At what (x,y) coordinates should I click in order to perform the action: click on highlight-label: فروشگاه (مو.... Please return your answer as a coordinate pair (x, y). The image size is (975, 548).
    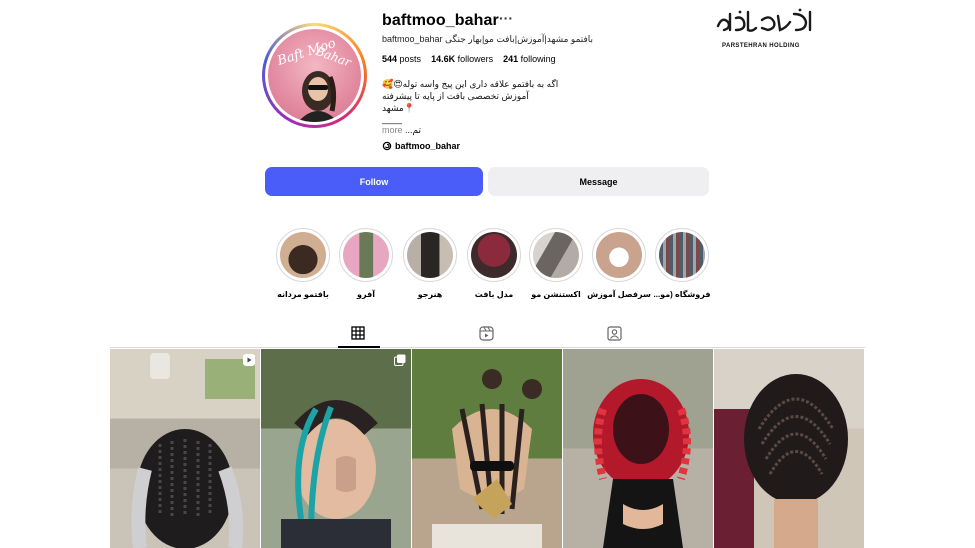
    Looking at the image, I should click on (682, 294).